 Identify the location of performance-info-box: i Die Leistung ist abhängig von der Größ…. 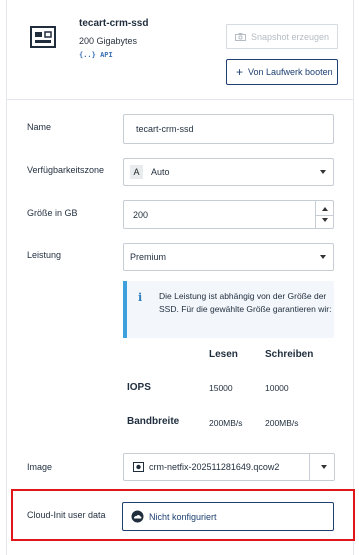
(228, 309).